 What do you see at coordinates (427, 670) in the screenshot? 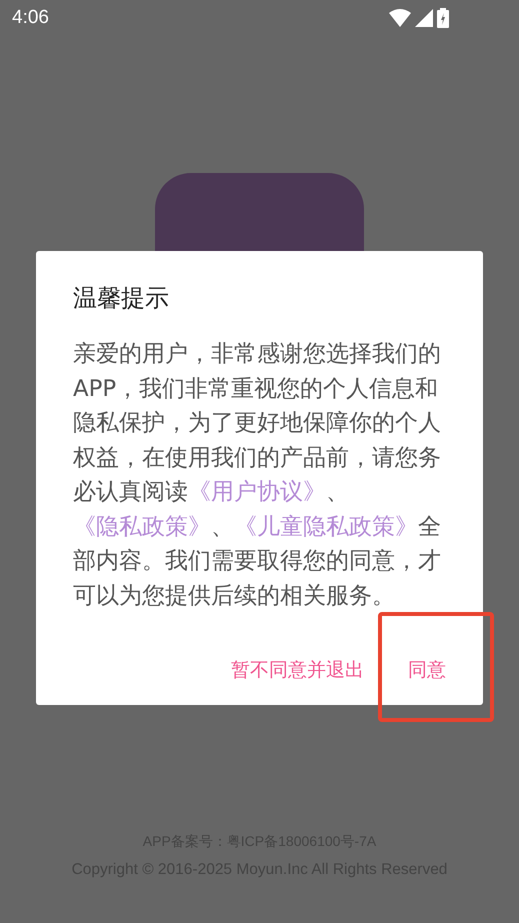
I see `agree-button: 同意` at bounding box center [427, 670].